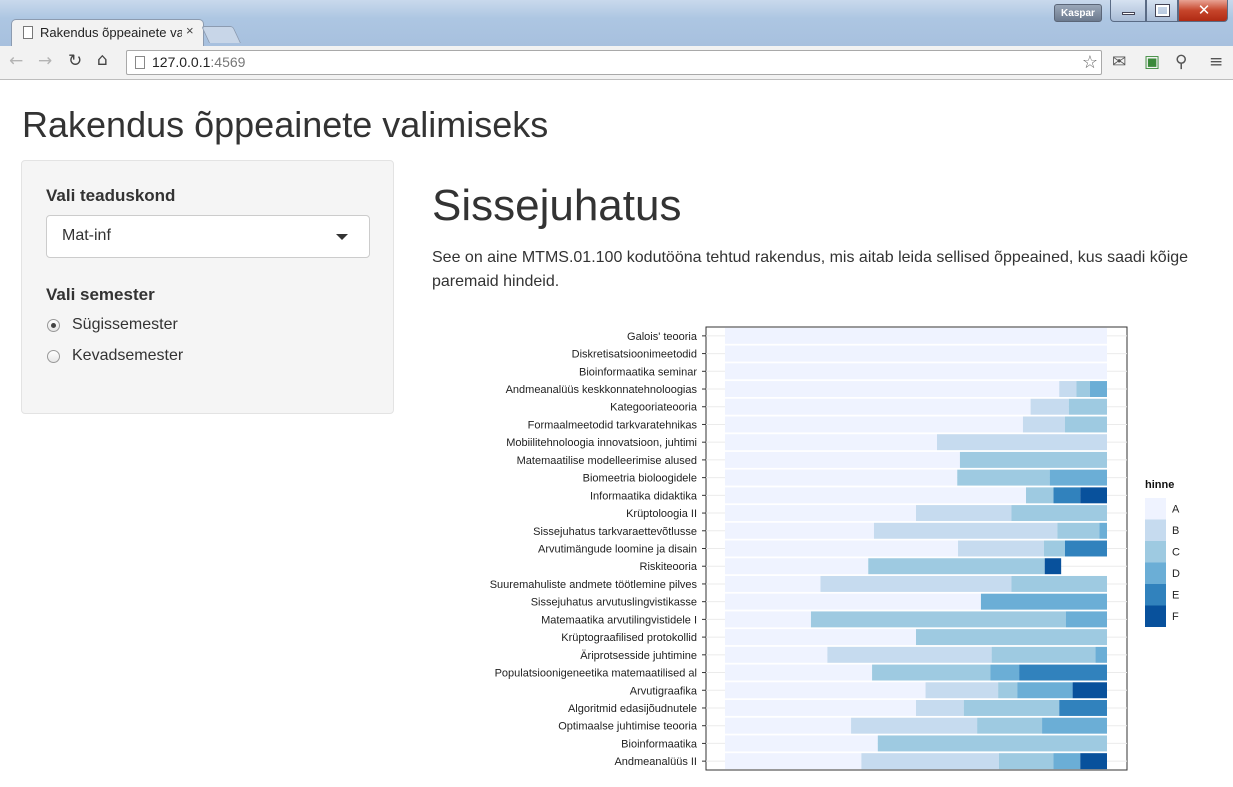  Describe the element at coordinates (45, 61) in the screenshot. I see `forward-arrow-icon: →` at that location.